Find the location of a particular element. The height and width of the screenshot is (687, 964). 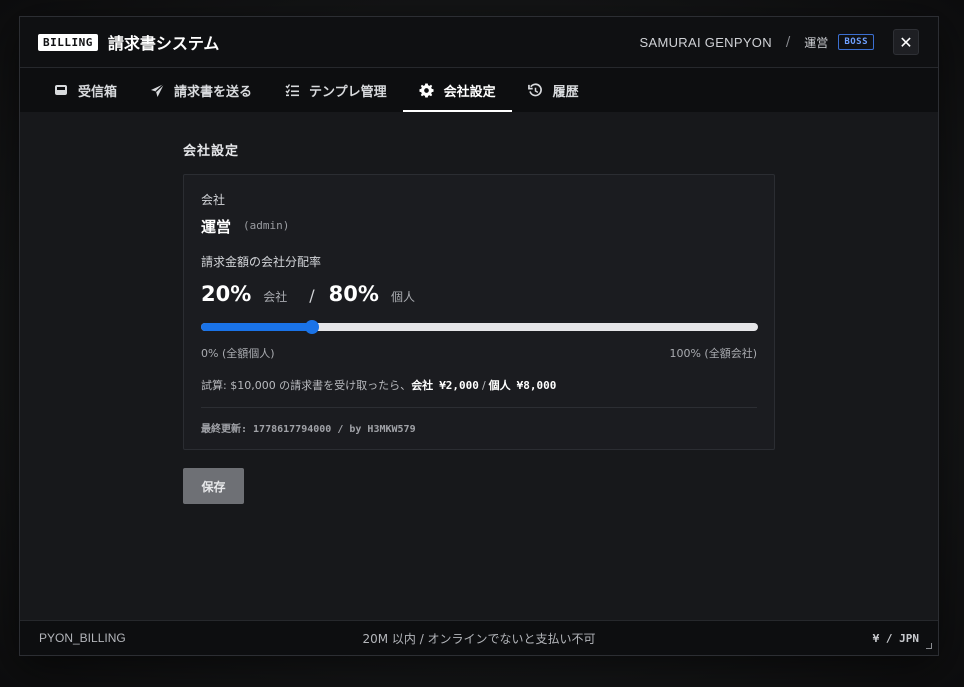

tab-inbox: 受信箱 is located at coordinates (85, 90).